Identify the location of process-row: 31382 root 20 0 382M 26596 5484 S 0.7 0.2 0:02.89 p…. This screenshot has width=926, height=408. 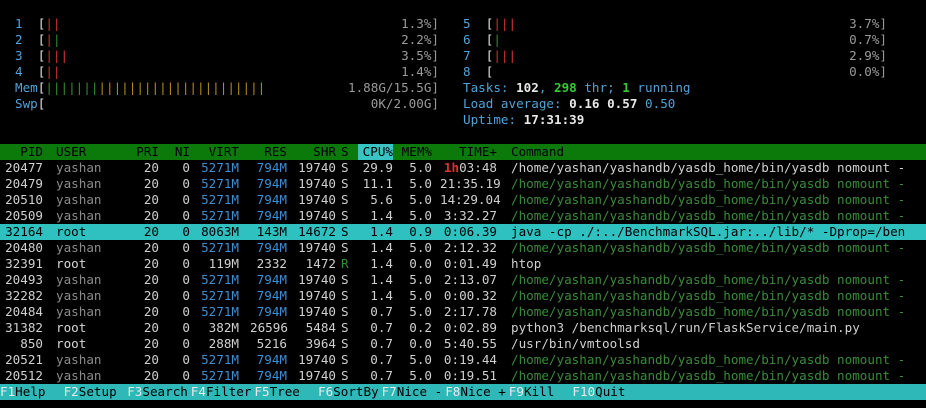
(463, 328).